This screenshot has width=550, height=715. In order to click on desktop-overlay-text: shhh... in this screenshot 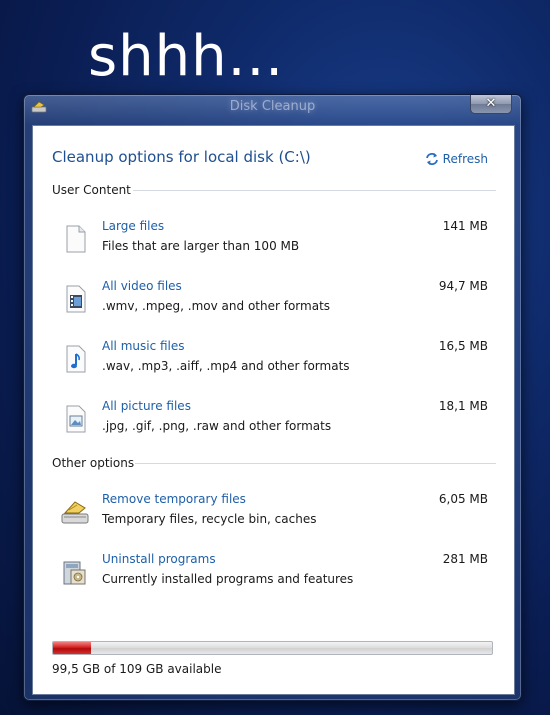, I will do `click(186, 56)`.